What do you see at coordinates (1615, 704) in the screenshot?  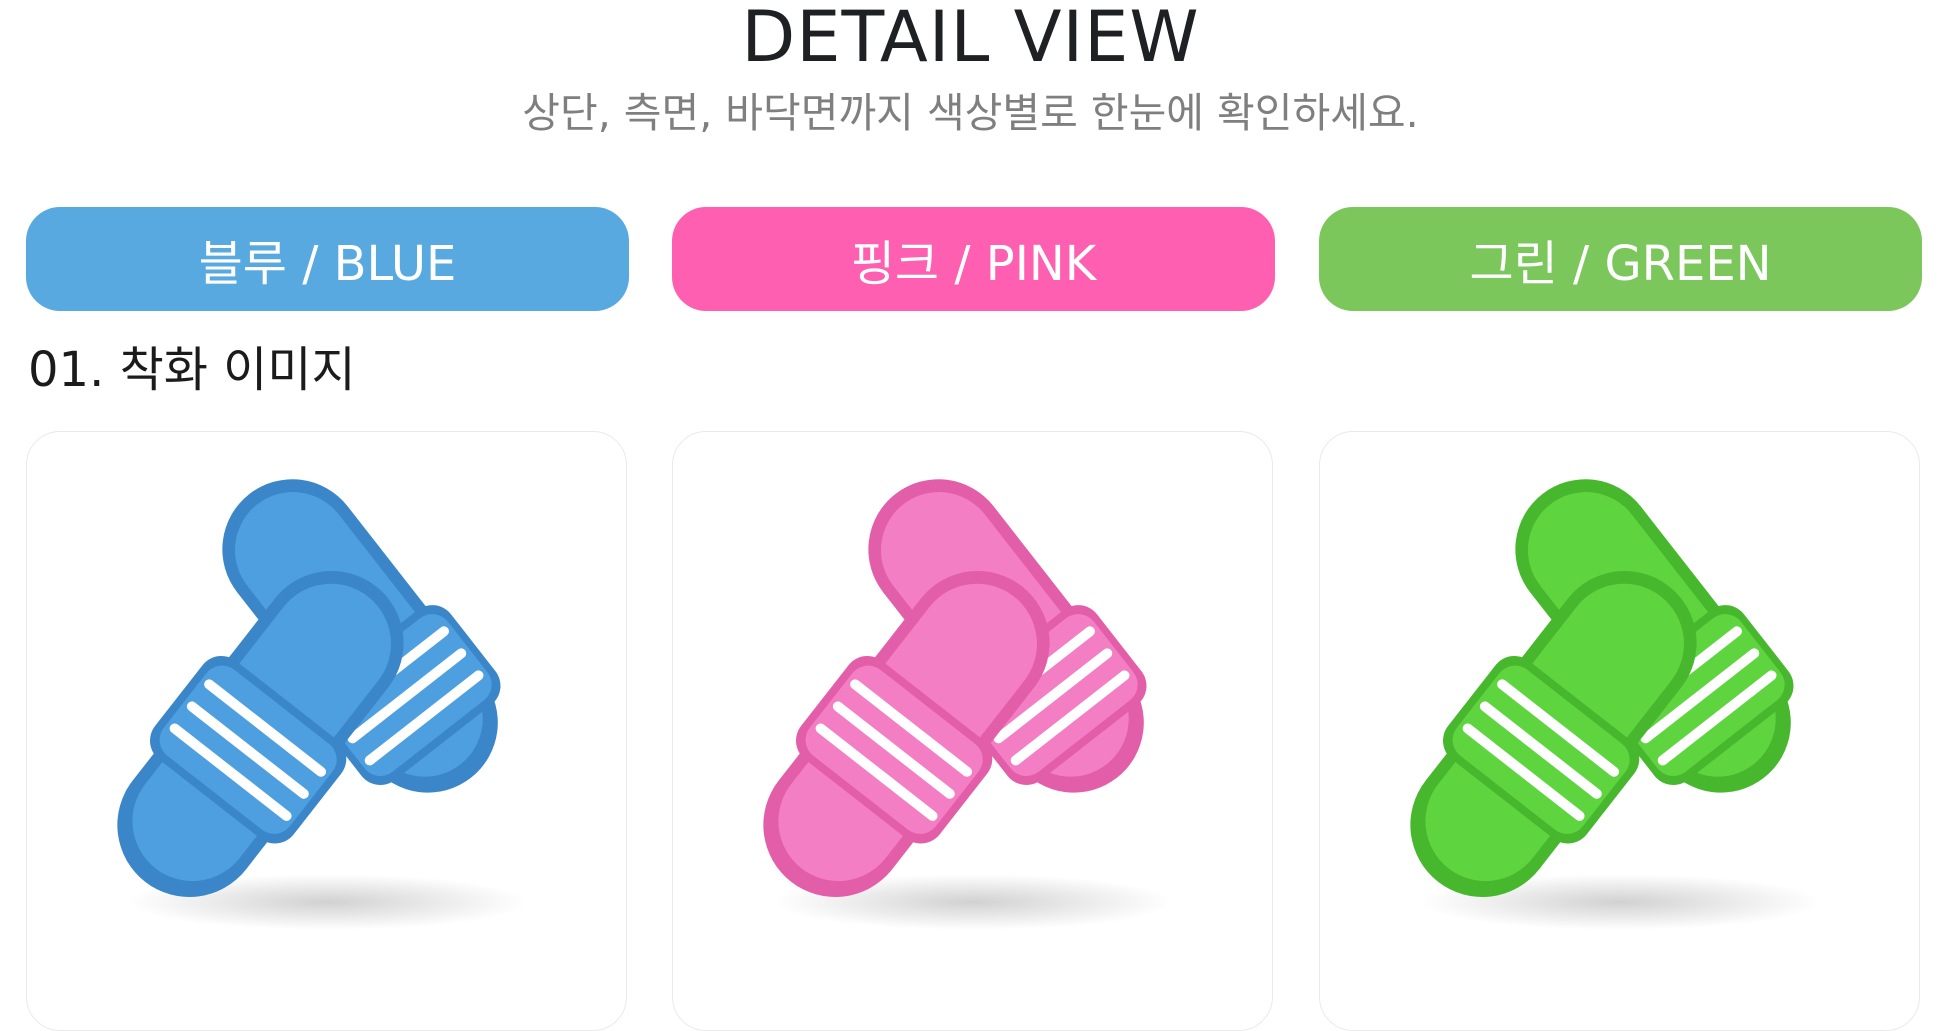 I see `green-slipper-pair-image` at bounding box center [1615, 704].